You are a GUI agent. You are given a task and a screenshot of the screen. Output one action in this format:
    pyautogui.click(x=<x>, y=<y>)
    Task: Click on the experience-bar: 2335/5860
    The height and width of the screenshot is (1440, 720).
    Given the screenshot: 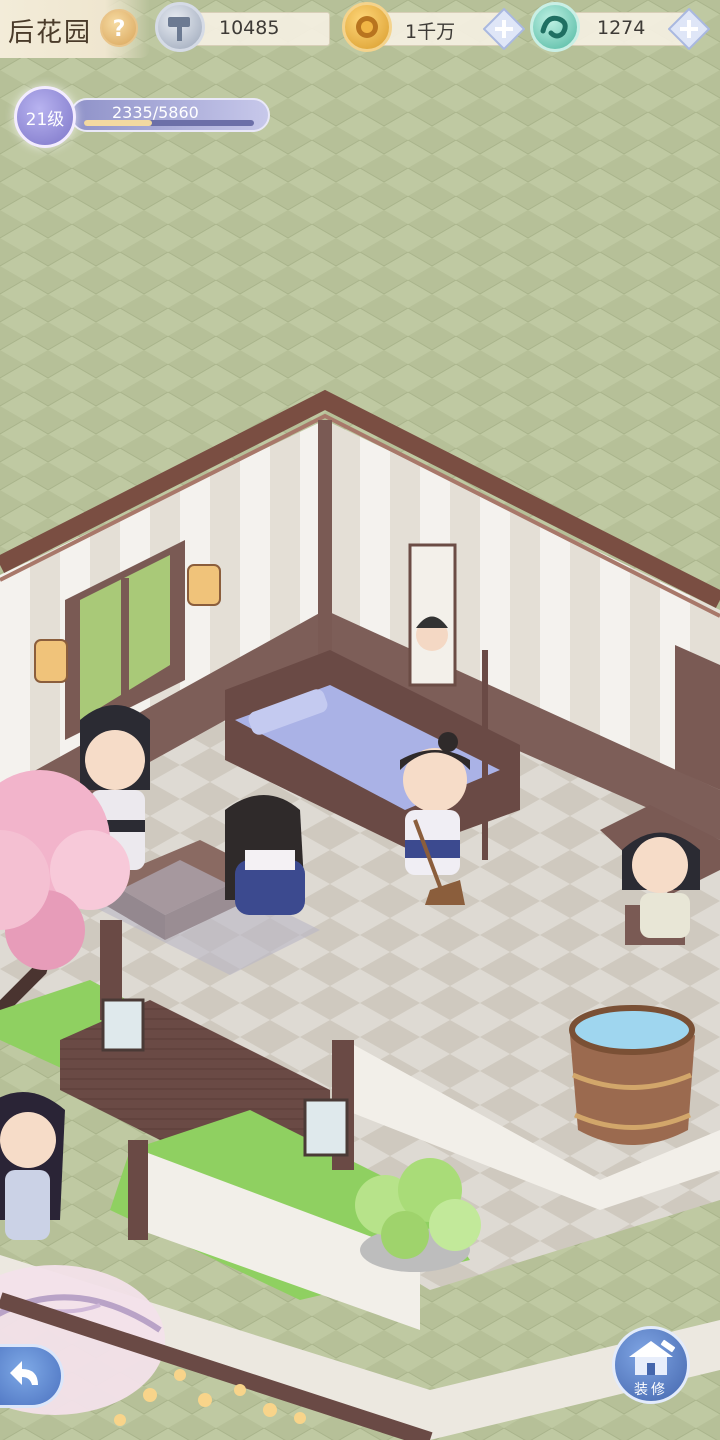 What is the action you would take?
    pyautogui.click(x=170, y=115)
    